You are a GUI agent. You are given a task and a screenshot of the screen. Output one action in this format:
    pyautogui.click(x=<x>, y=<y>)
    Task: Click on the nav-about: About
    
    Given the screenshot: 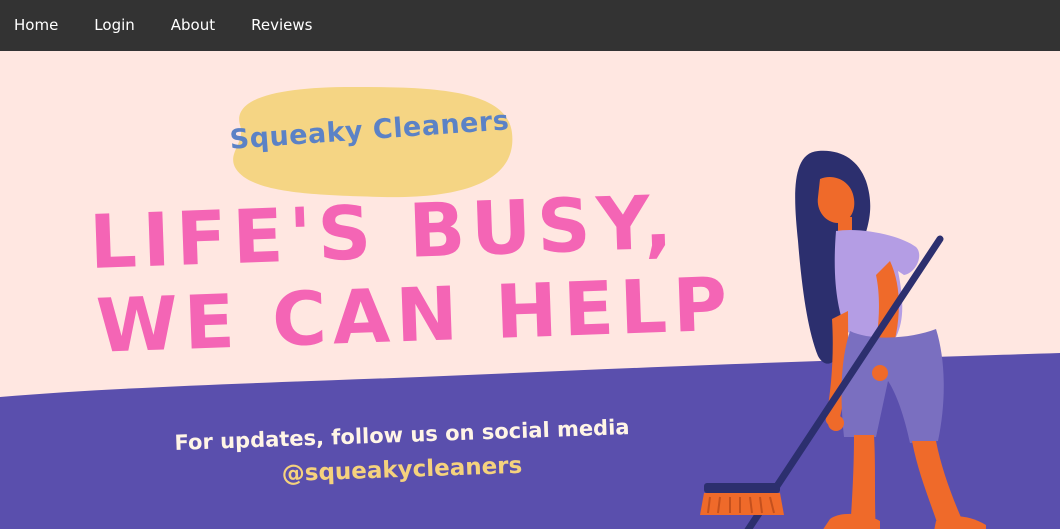 What is the action you would take?
    pyautogui.click(x=193, y=25)
    